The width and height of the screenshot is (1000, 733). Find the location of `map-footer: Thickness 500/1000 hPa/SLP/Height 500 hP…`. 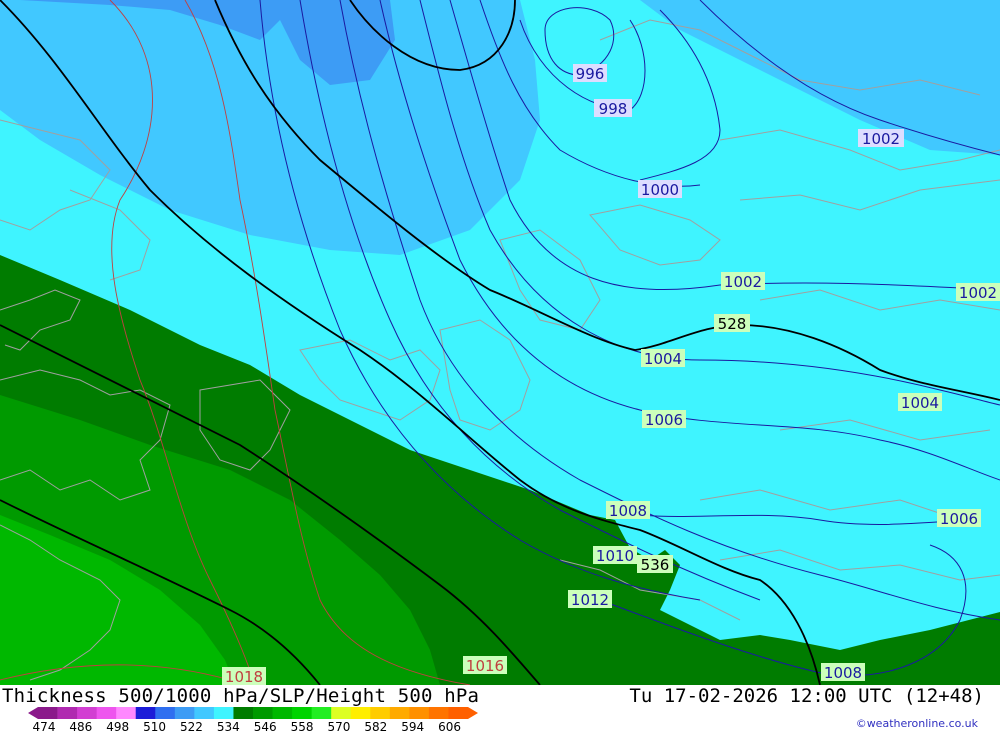

map-footer: Thickness 500/1000 hPa/SLP/Height 500 hP… is located at coordinates (500, 709).